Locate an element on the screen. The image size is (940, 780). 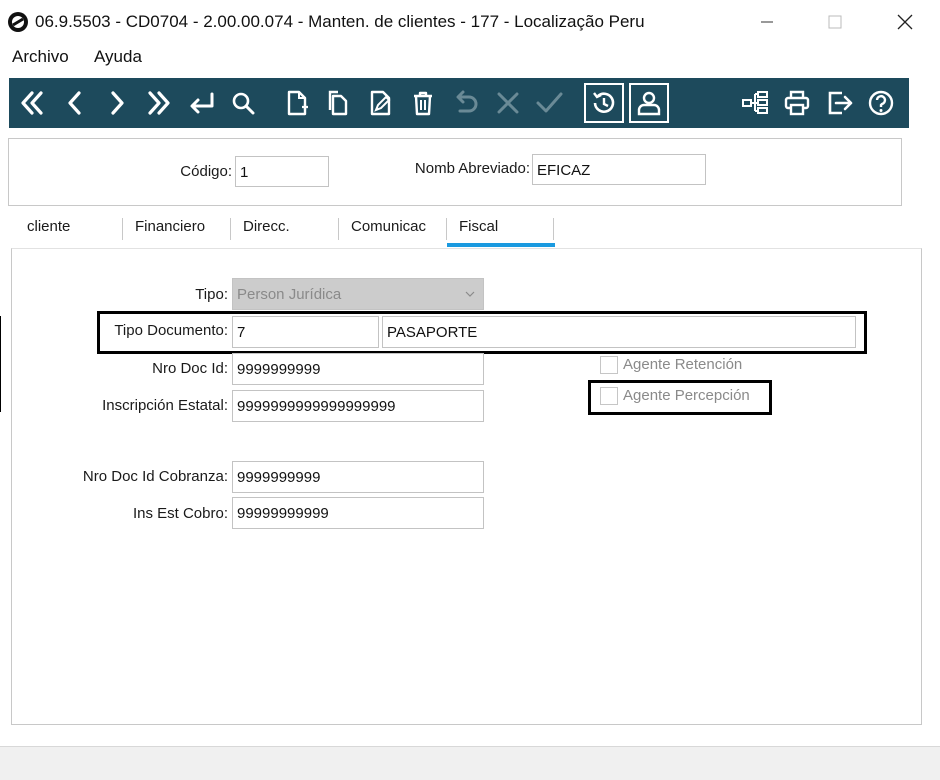
search-button is located at coordinates (243, 103).